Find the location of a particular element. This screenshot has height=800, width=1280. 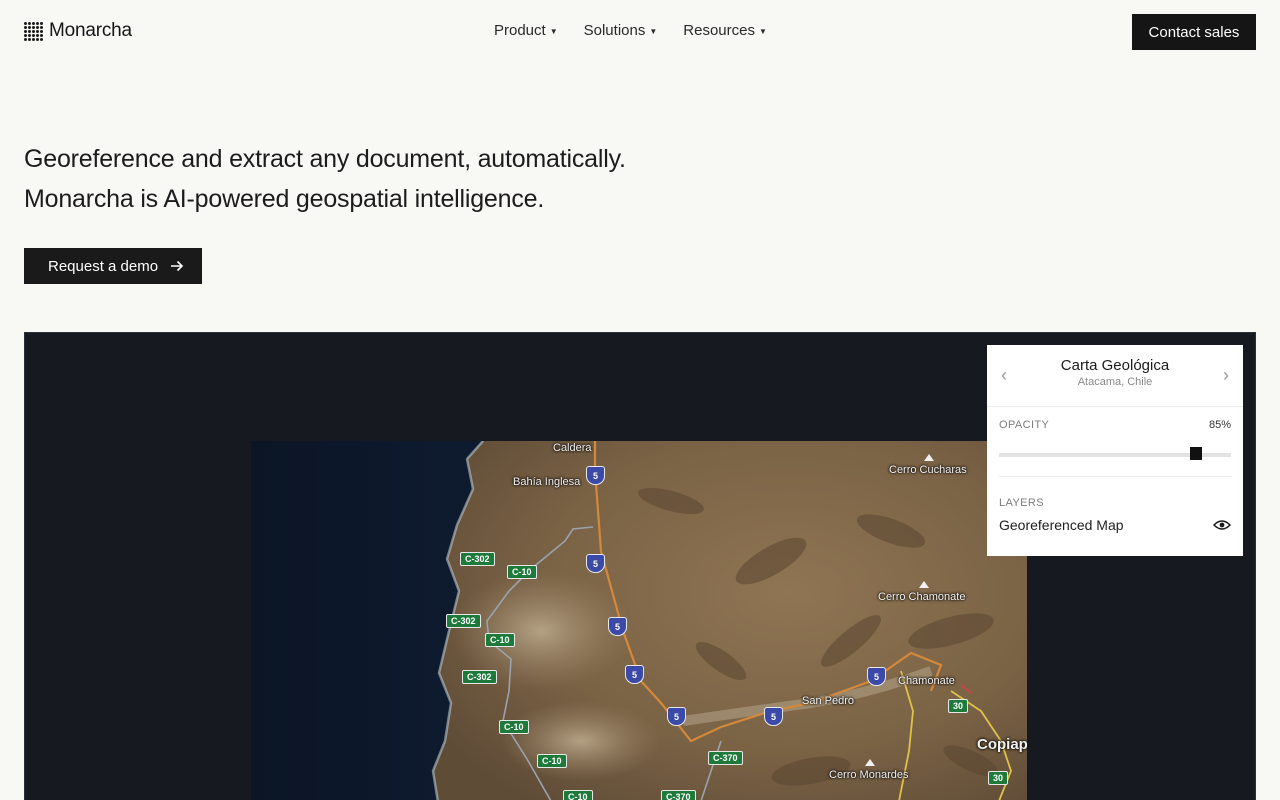

menu-product: Product ▼ is located at coordinates (526, 30).